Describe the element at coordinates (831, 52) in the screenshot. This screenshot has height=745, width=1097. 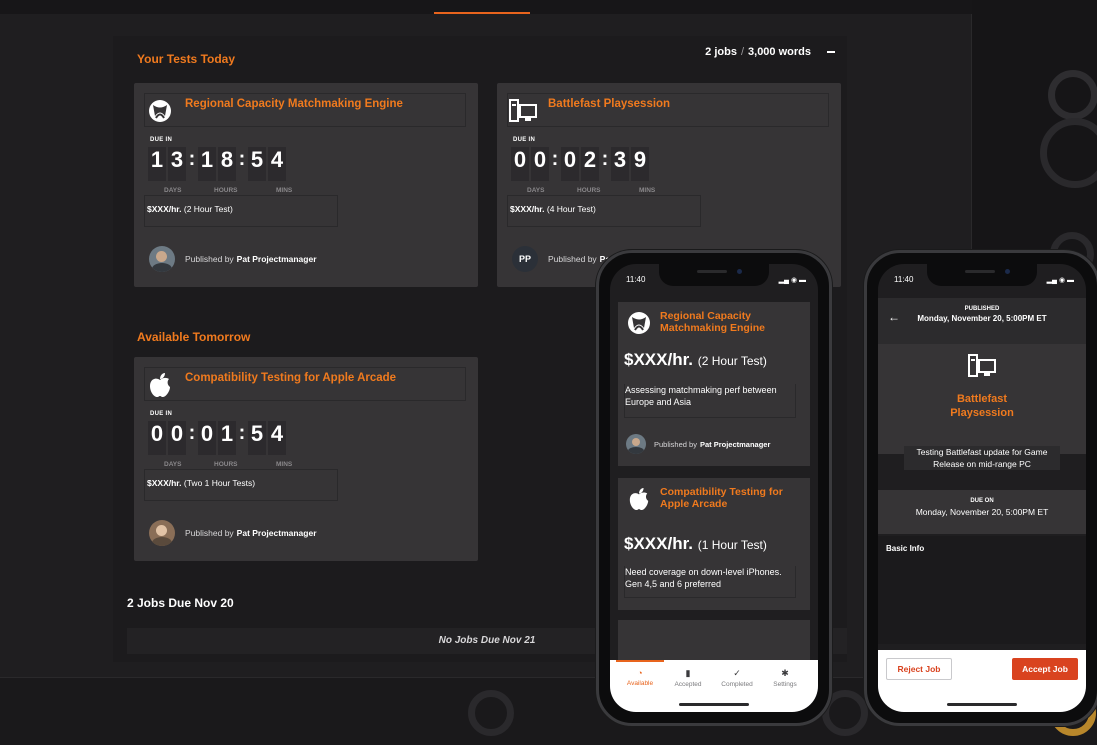
I see `minus-icon` at that location.